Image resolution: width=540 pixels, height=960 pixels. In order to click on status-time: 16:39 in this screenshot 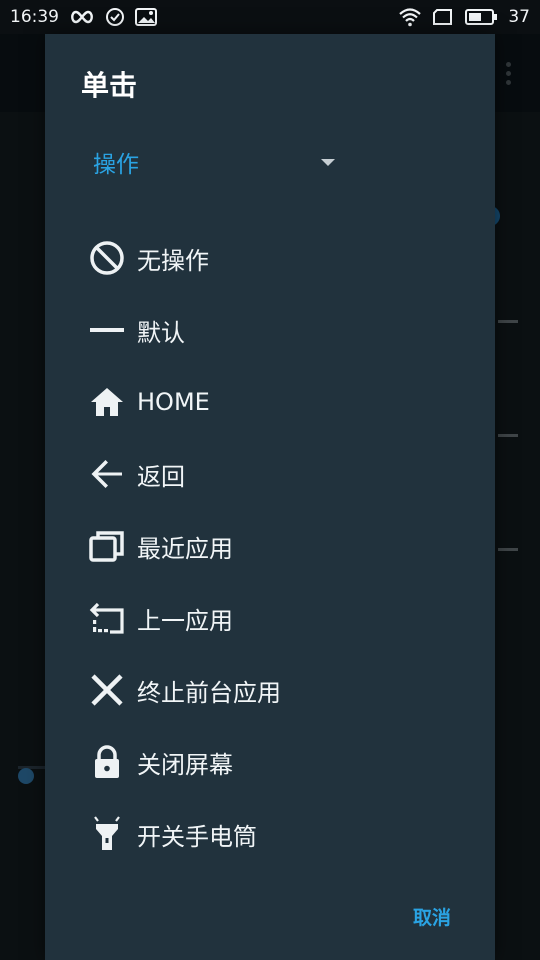, I will do `click(34, 17)`.